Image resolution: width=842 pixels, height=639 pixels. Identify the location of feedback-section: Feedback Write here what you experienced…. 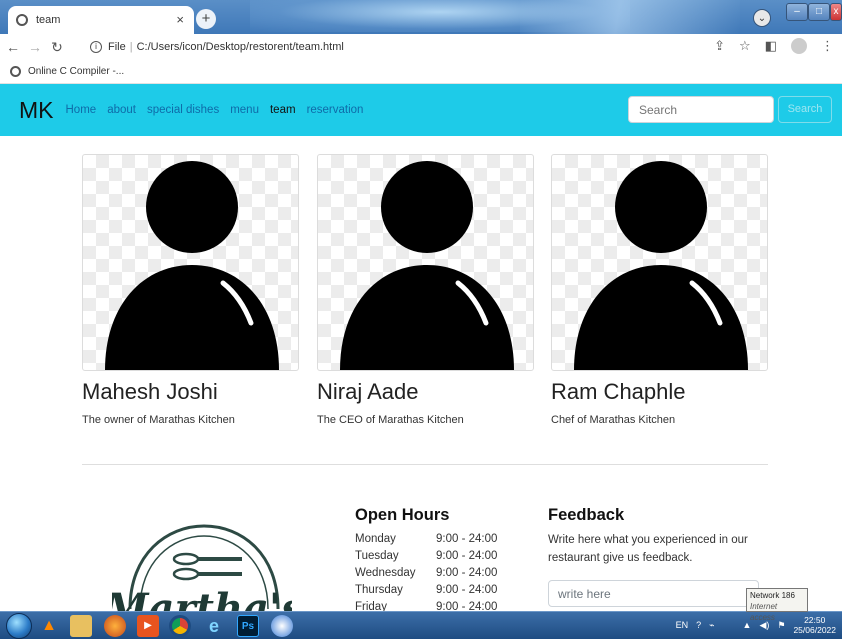
(658, 556).